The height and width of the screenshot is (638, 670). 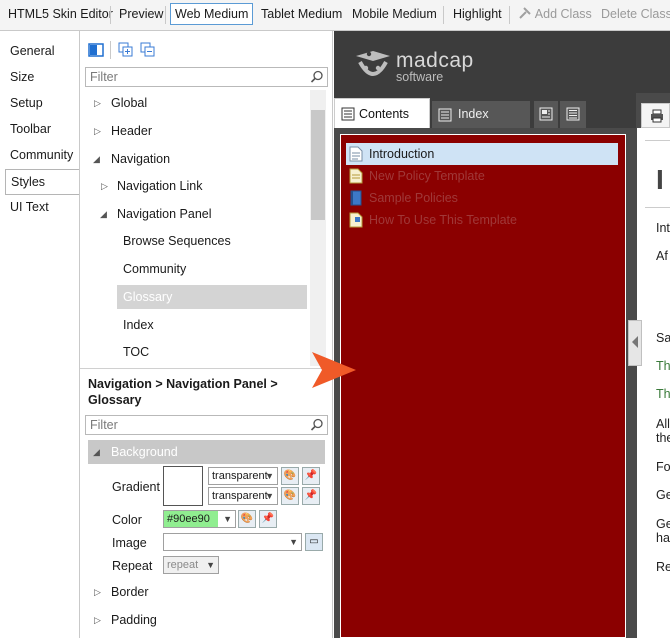 I want to click on tree-item-community: Community, so click(x=154, y=269).